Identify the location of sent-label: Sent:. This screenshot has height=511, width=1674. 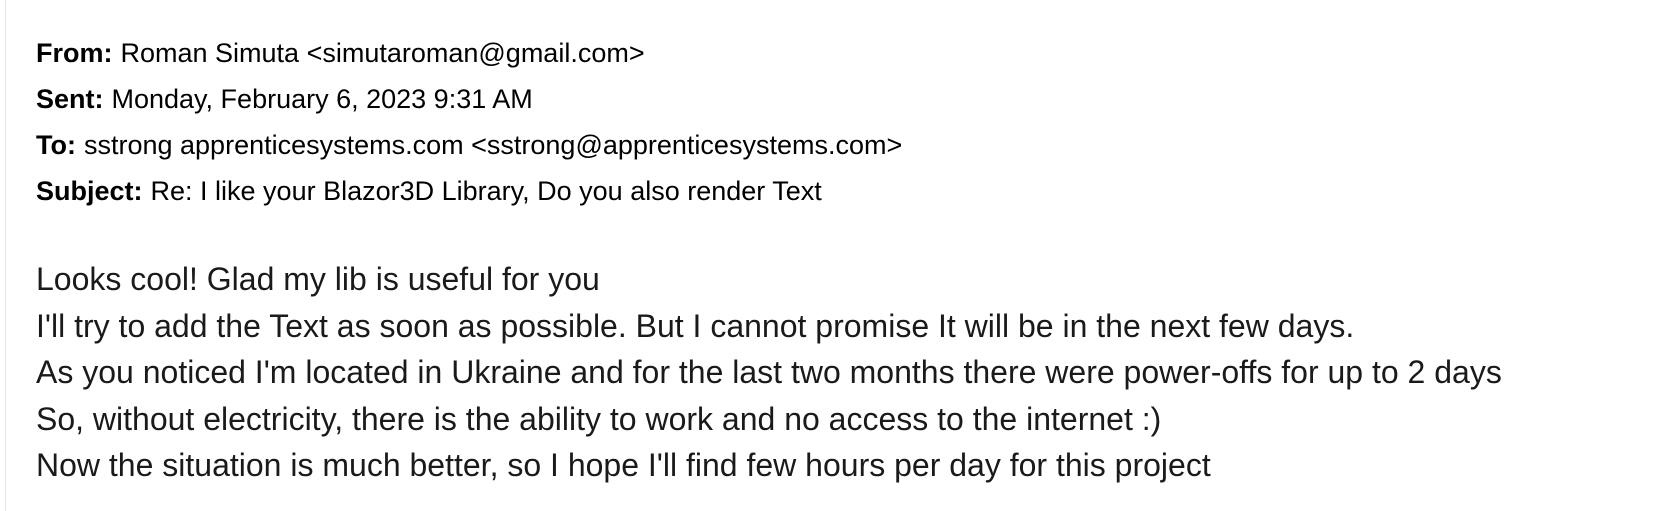
(70, 99).